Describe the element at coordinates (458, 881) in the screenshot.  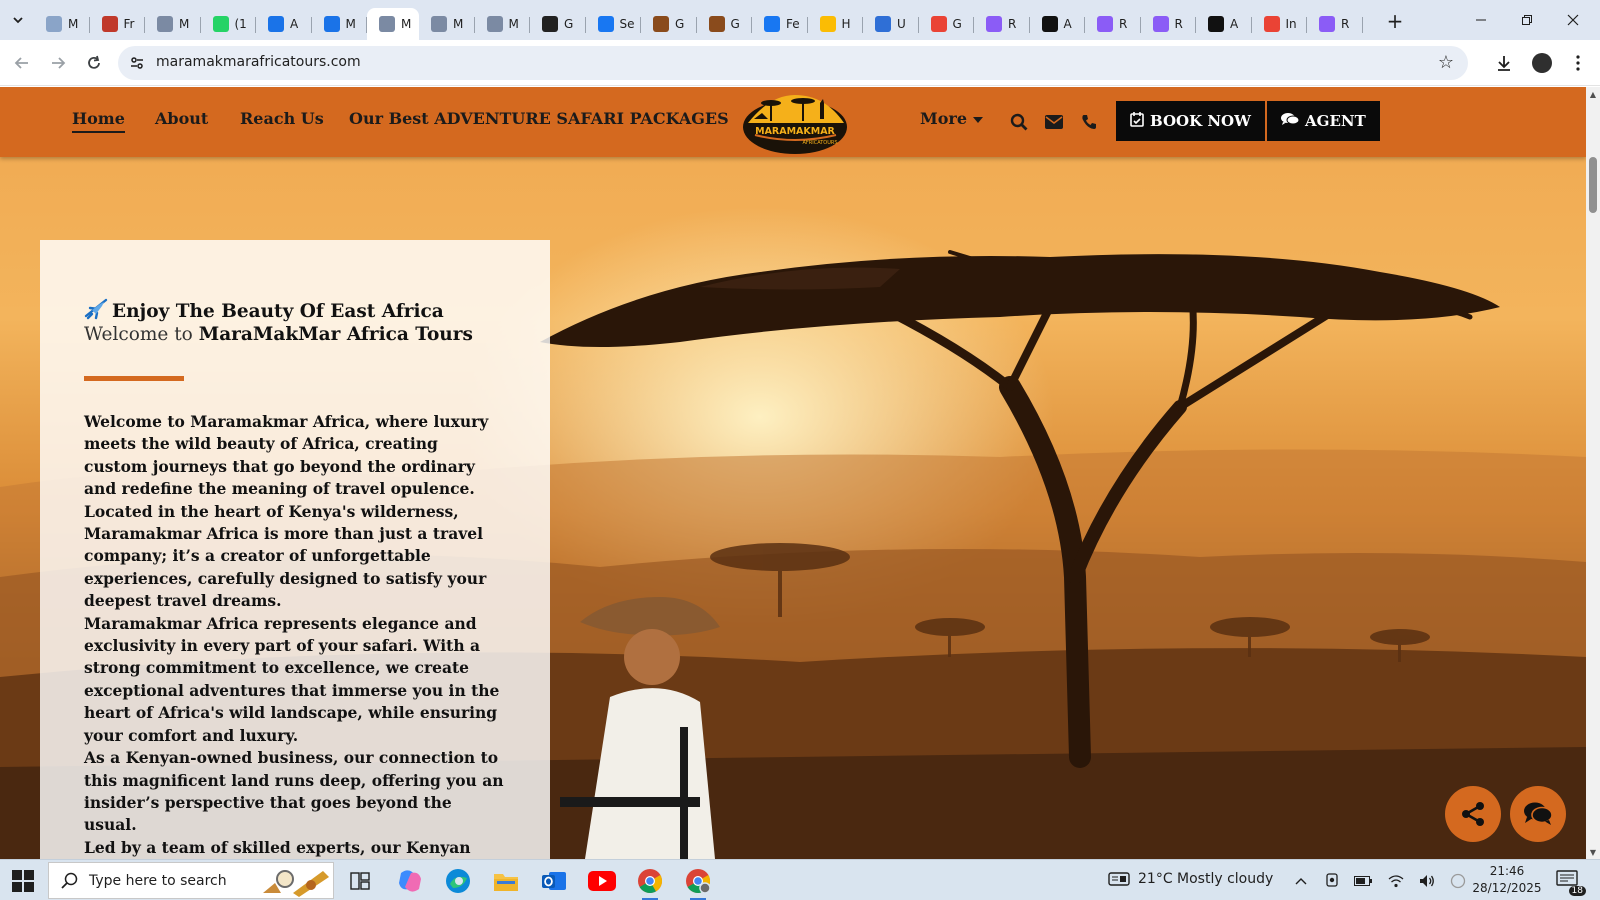
I see `edge-browser-icon` at that location.